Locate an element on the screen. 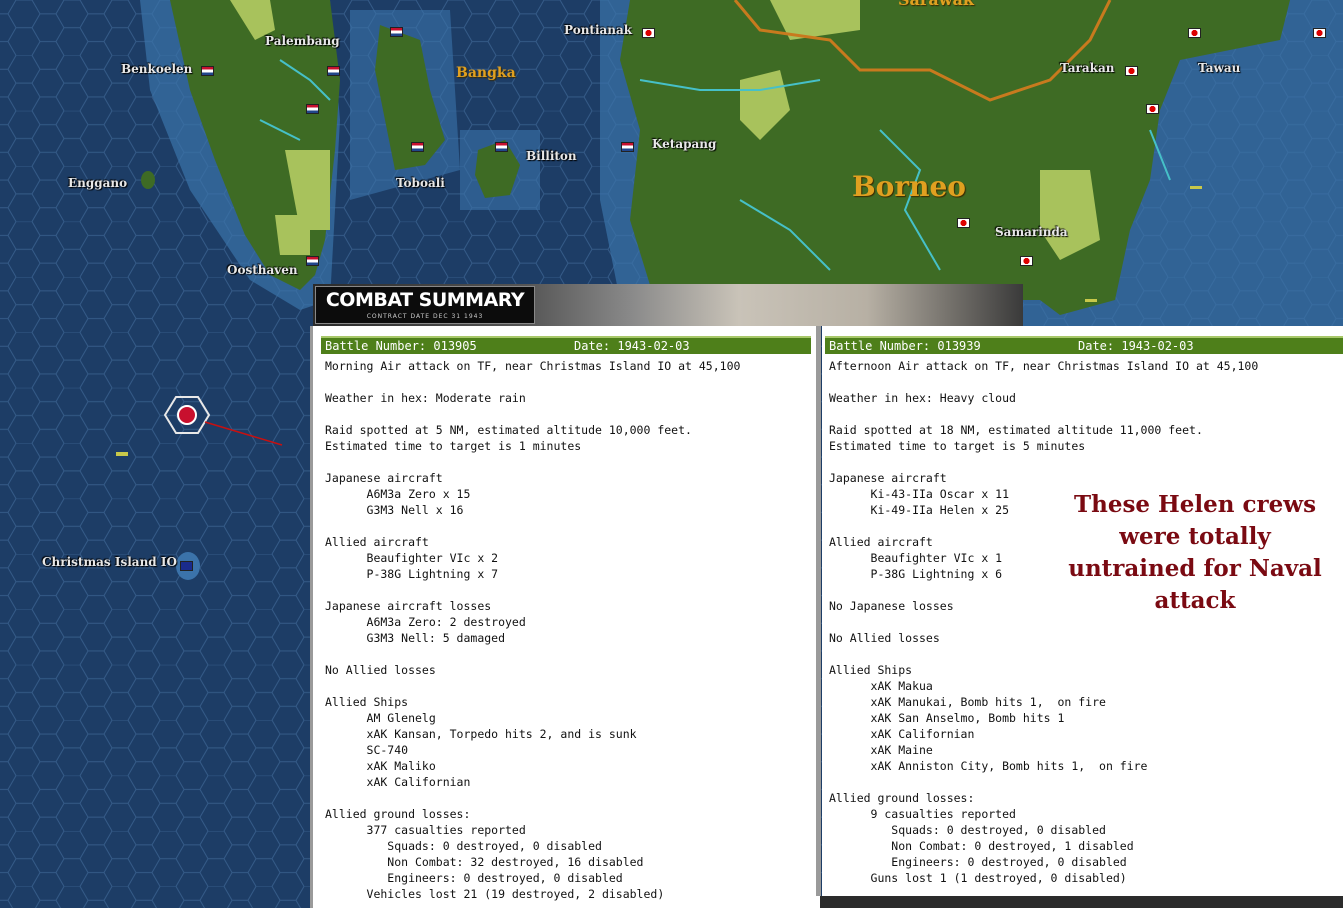  label-tawau: Tawau is located at coordinates (1219, 68).